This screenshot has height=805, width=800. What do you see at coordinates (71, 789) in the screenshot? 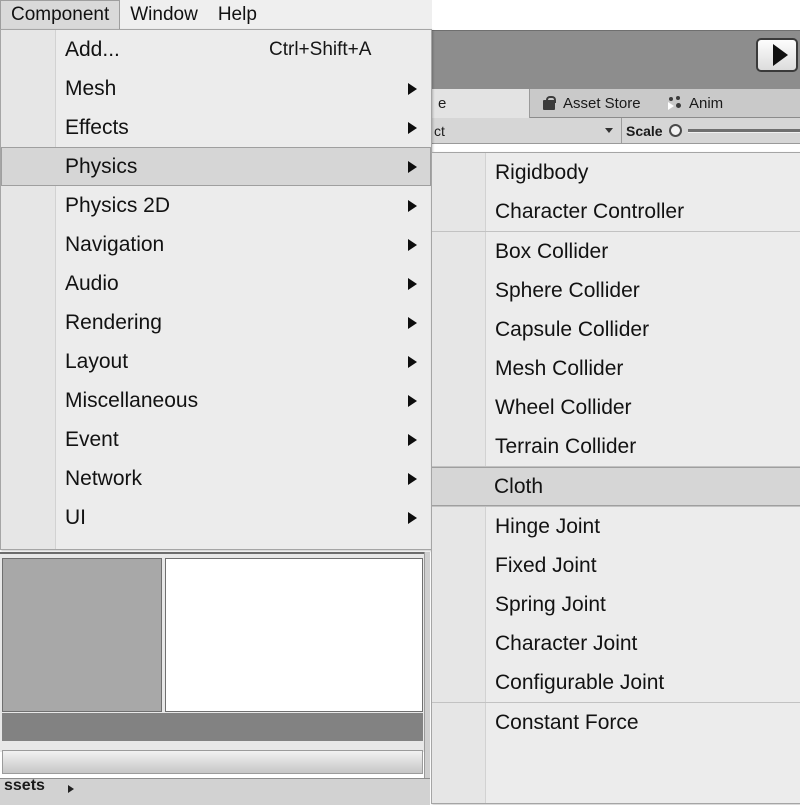
I see `chevron-right-icon` at bounding box center [71, 789].